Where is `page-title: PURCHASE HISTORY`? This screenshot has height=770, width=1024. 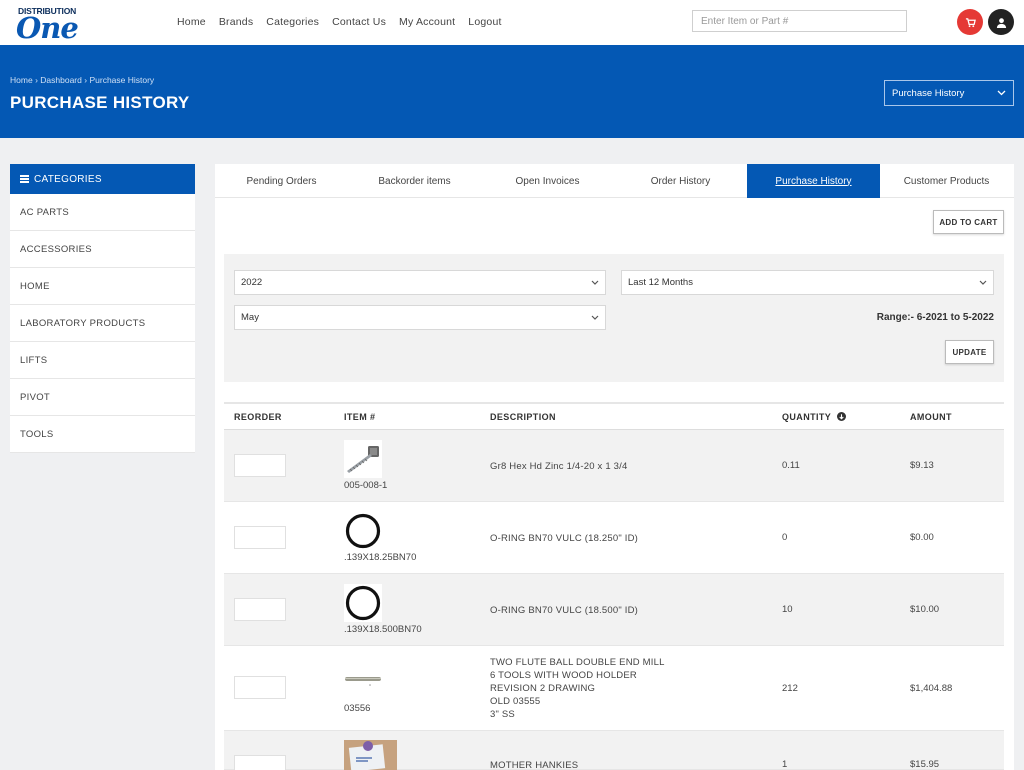
page-title: PURCHASE HISTORY is located at coordinates (100, 102).